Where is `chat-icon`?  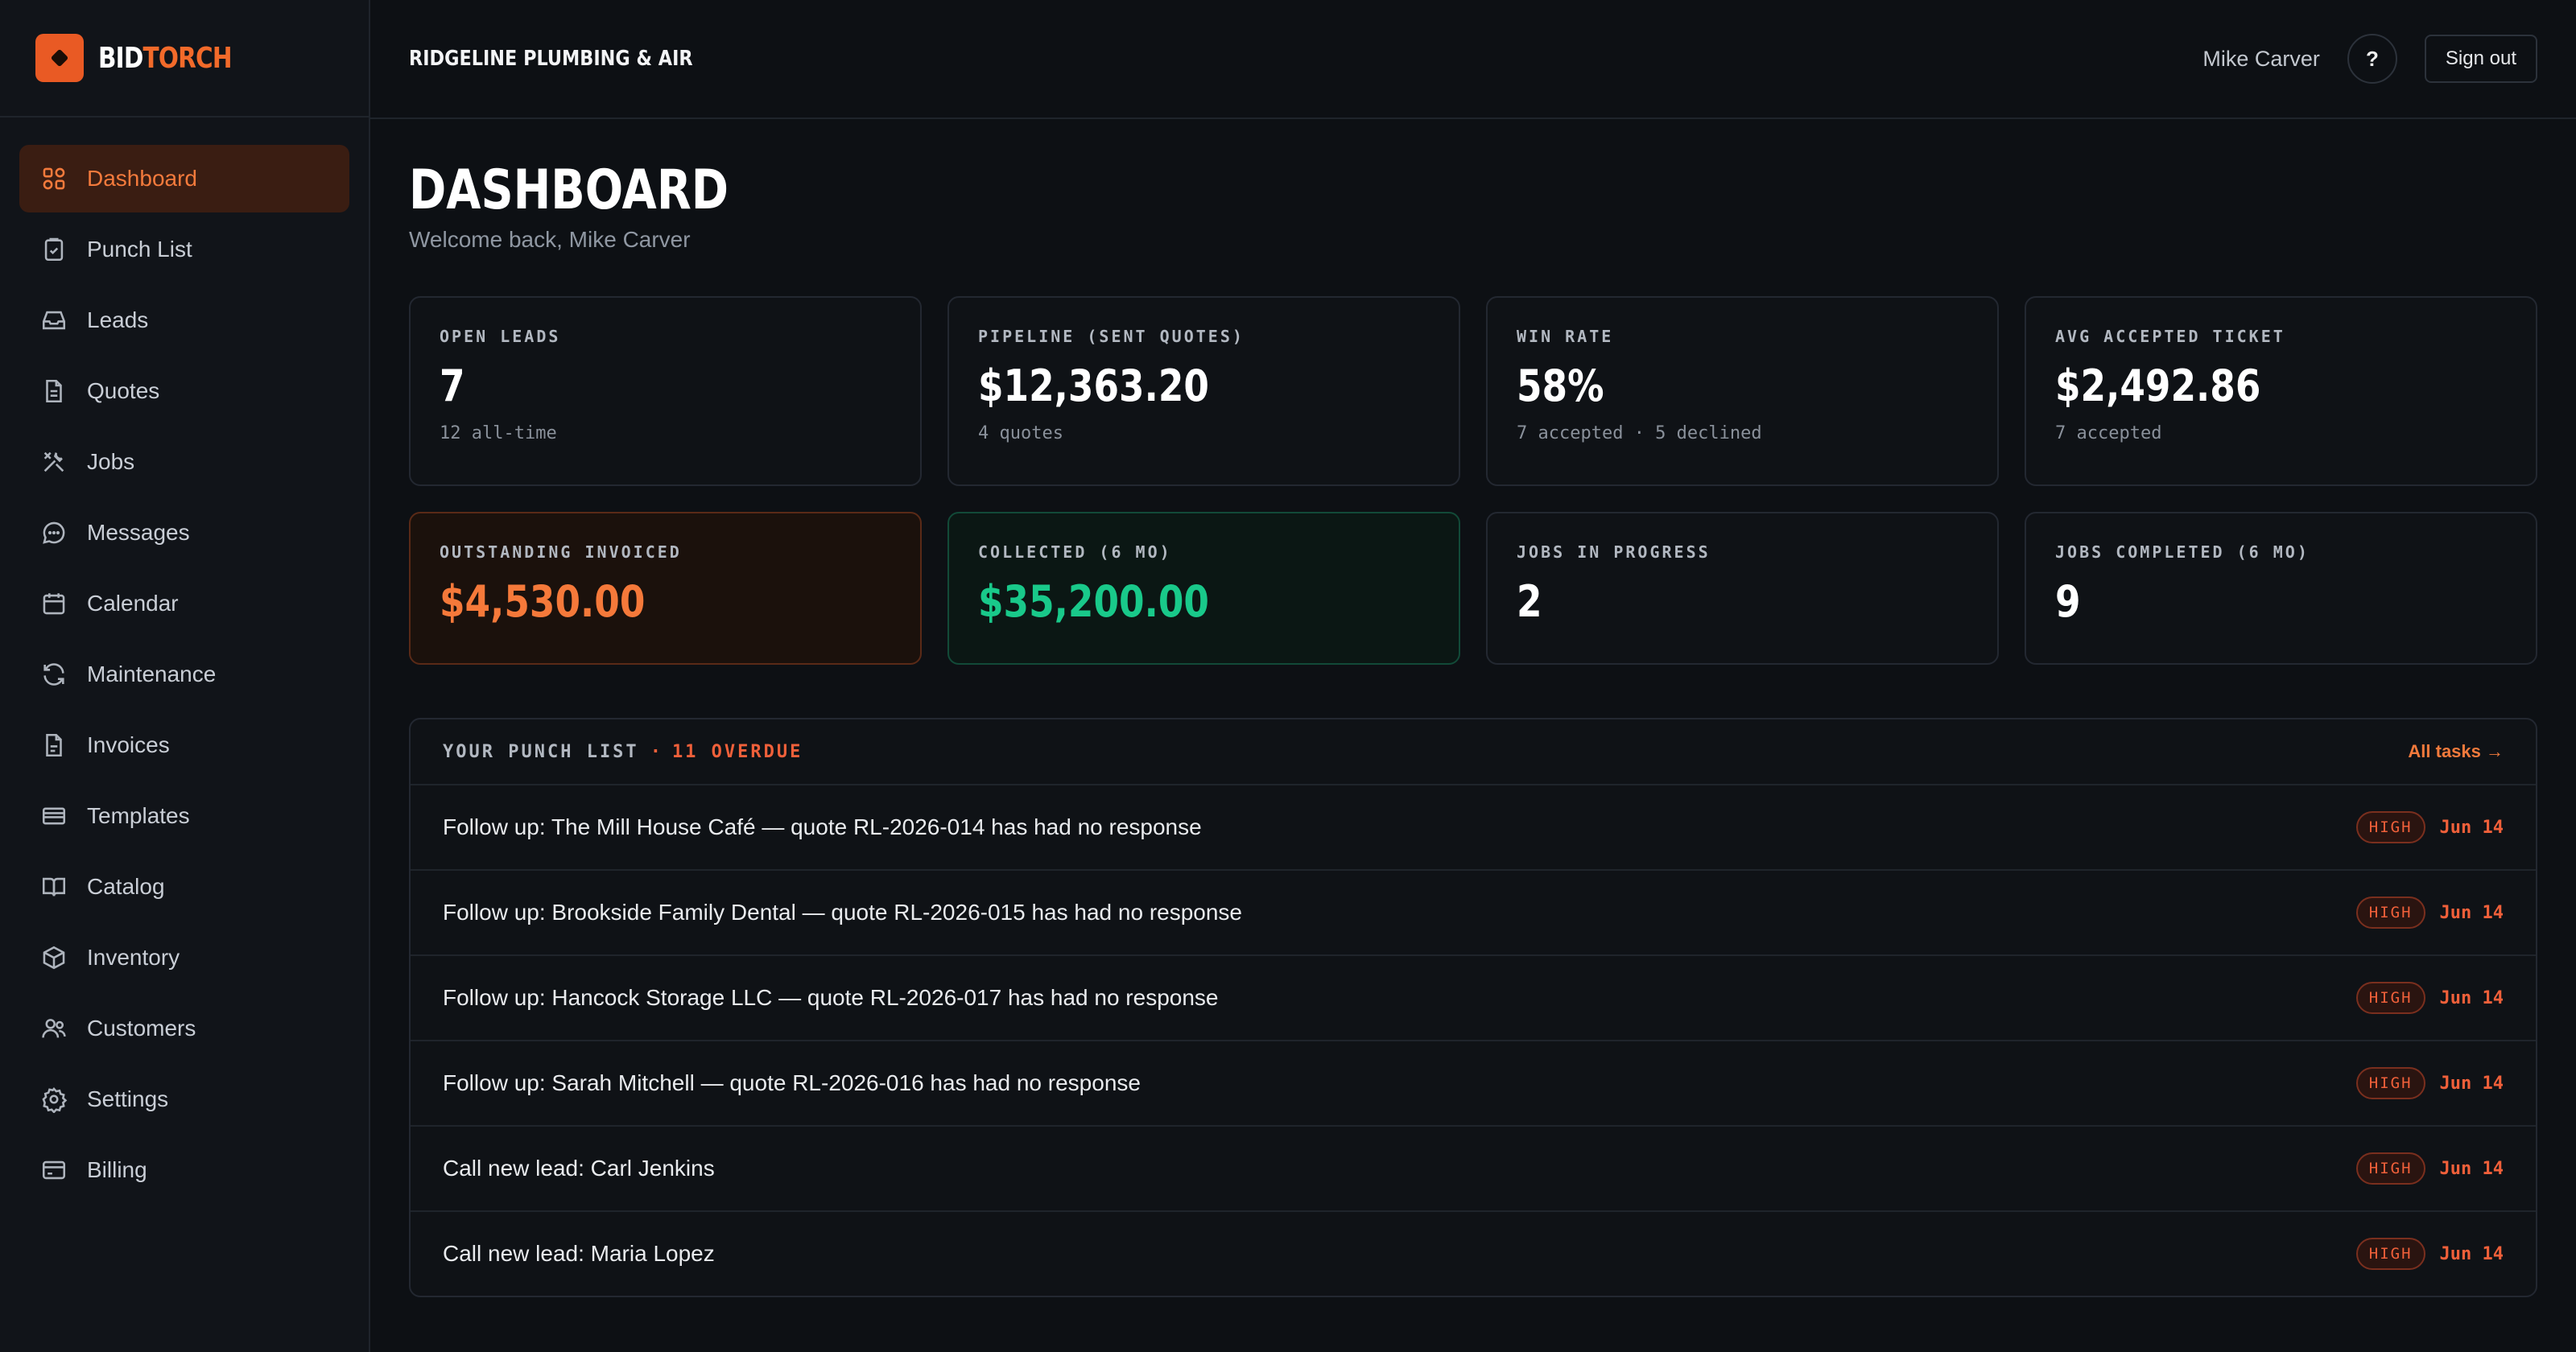 chat-icon is located at coordinates (54, 532).